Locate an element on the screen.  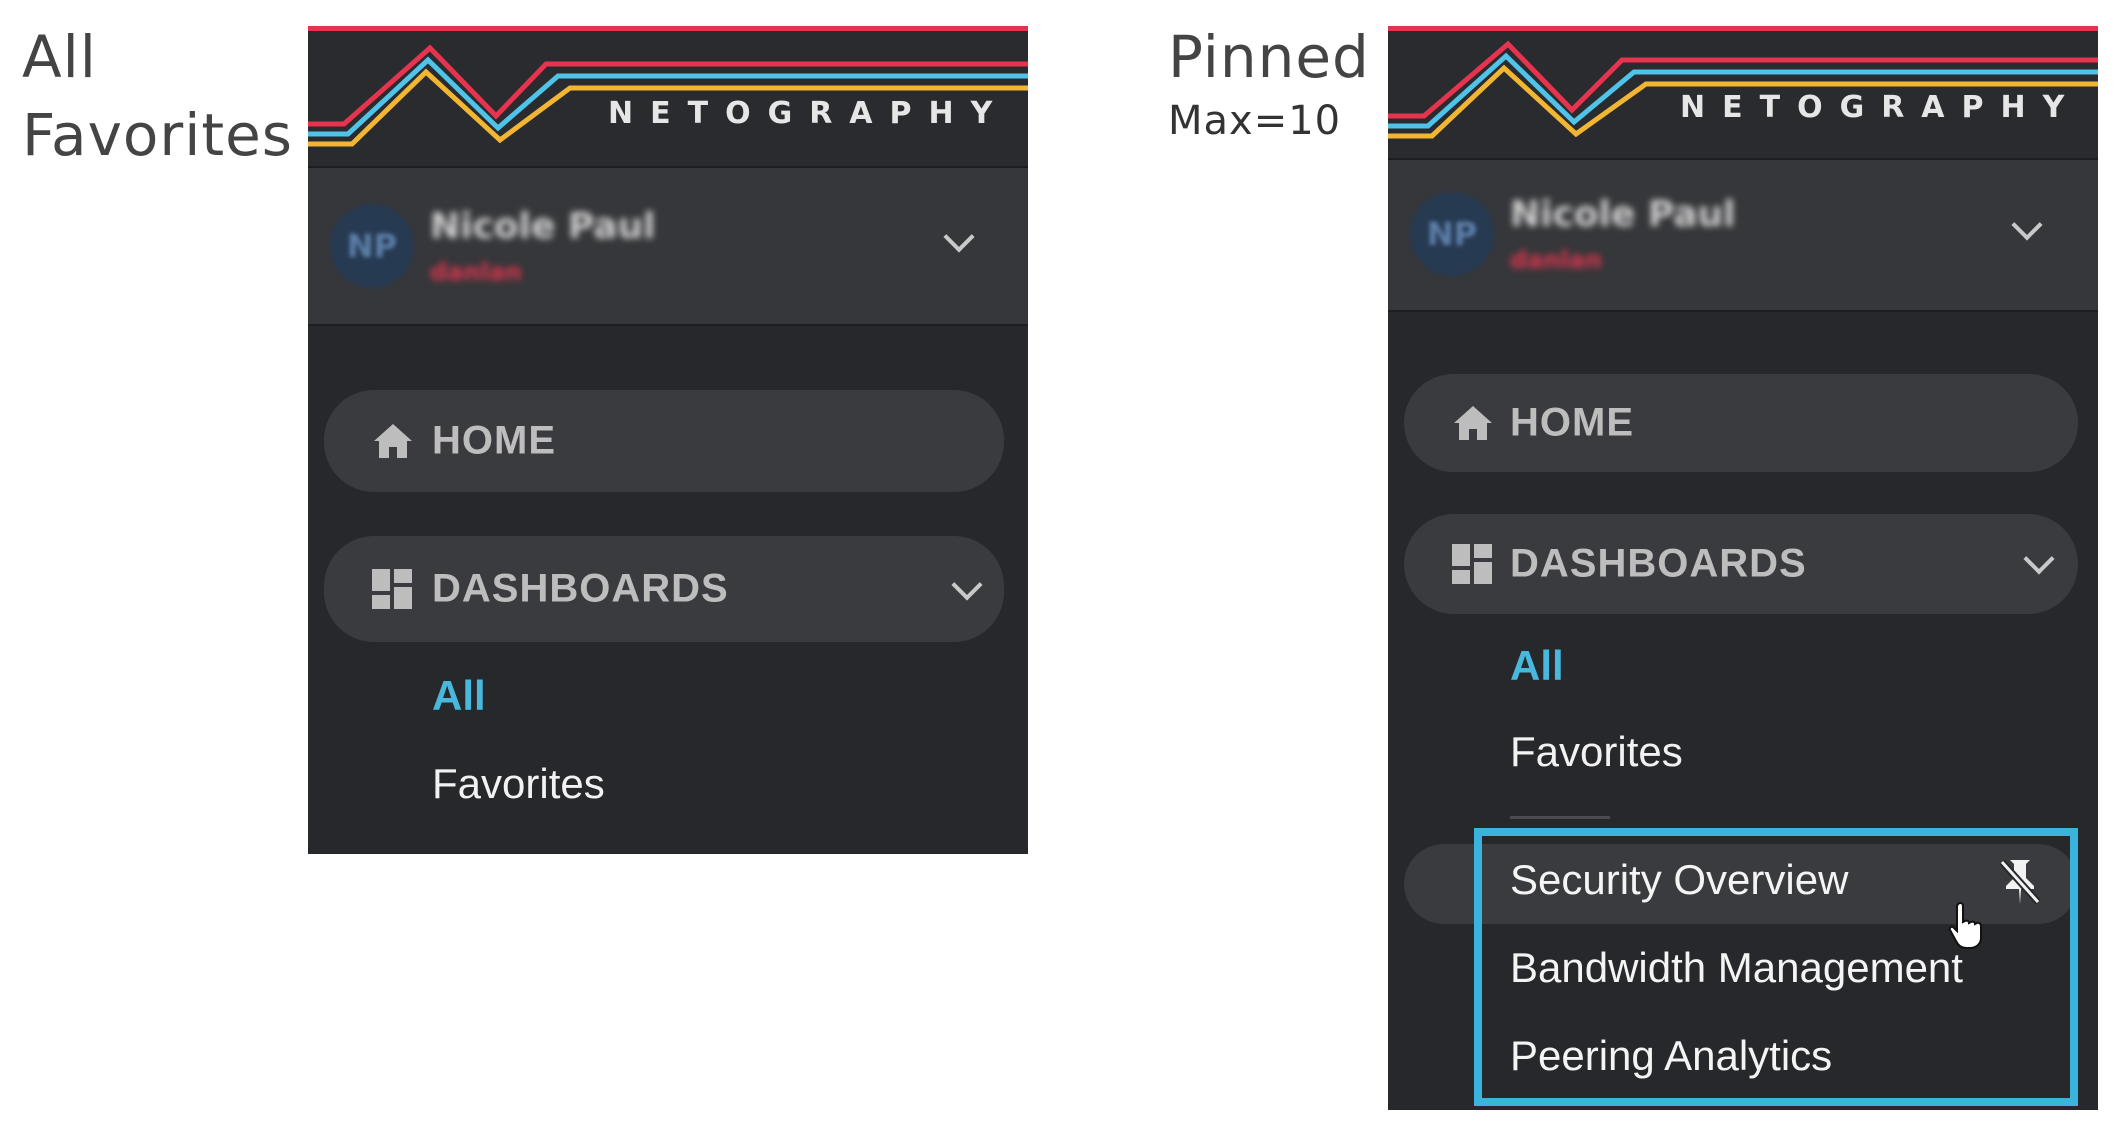
pinned-highlight-box is located at coordinates (1776, 967).